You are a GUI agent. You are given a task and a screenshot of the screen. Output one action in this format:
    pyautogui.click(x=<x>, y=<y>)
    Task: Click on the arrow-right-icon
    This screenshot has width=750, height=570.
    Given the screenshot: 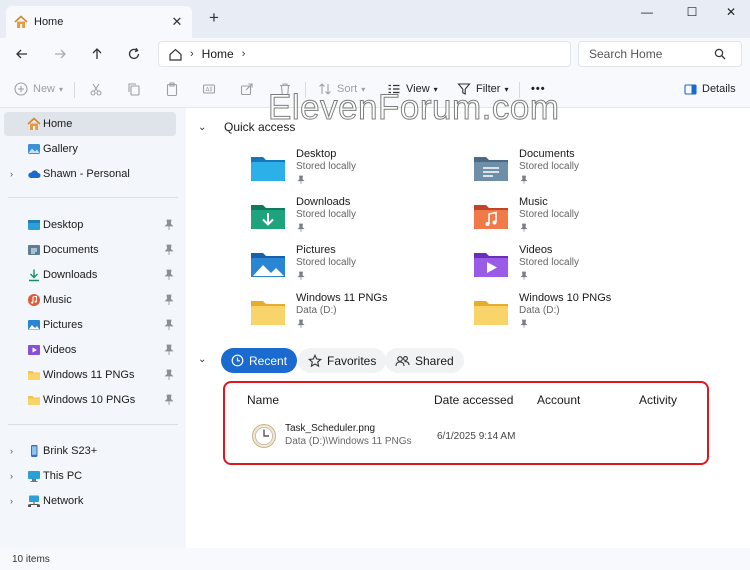 What is the action you would take?
    pyautogui.click(x=60, y=54)
    